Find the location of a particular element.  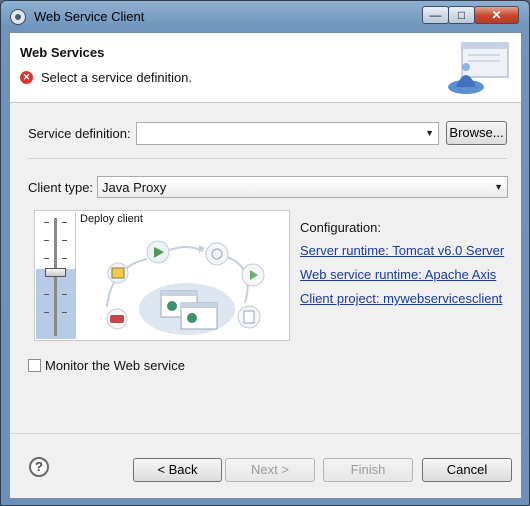

title-bar: Web Service Client — □ ✕ is located at coordinates (265, 17).